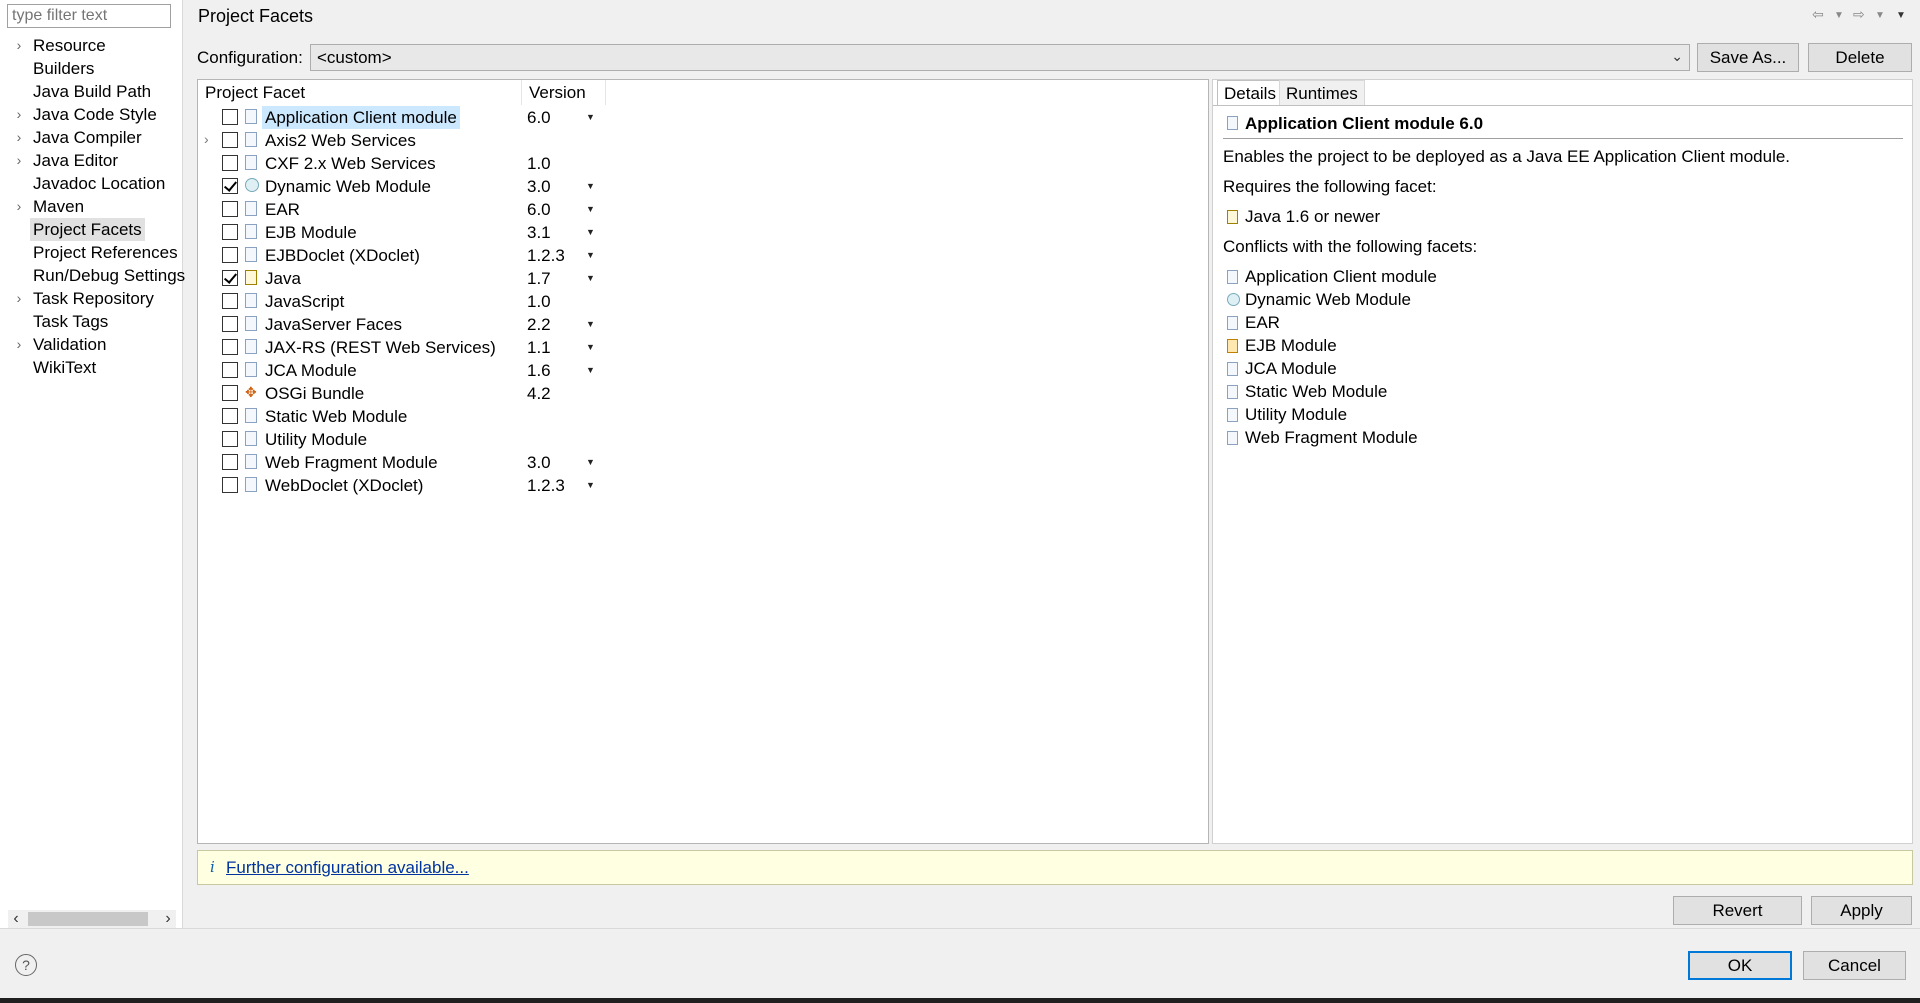  What do you see at coordinates (403, 301) in the screenshot?
I see `facet-row: JavaScript 1.0` at bounding box center [403, 301].